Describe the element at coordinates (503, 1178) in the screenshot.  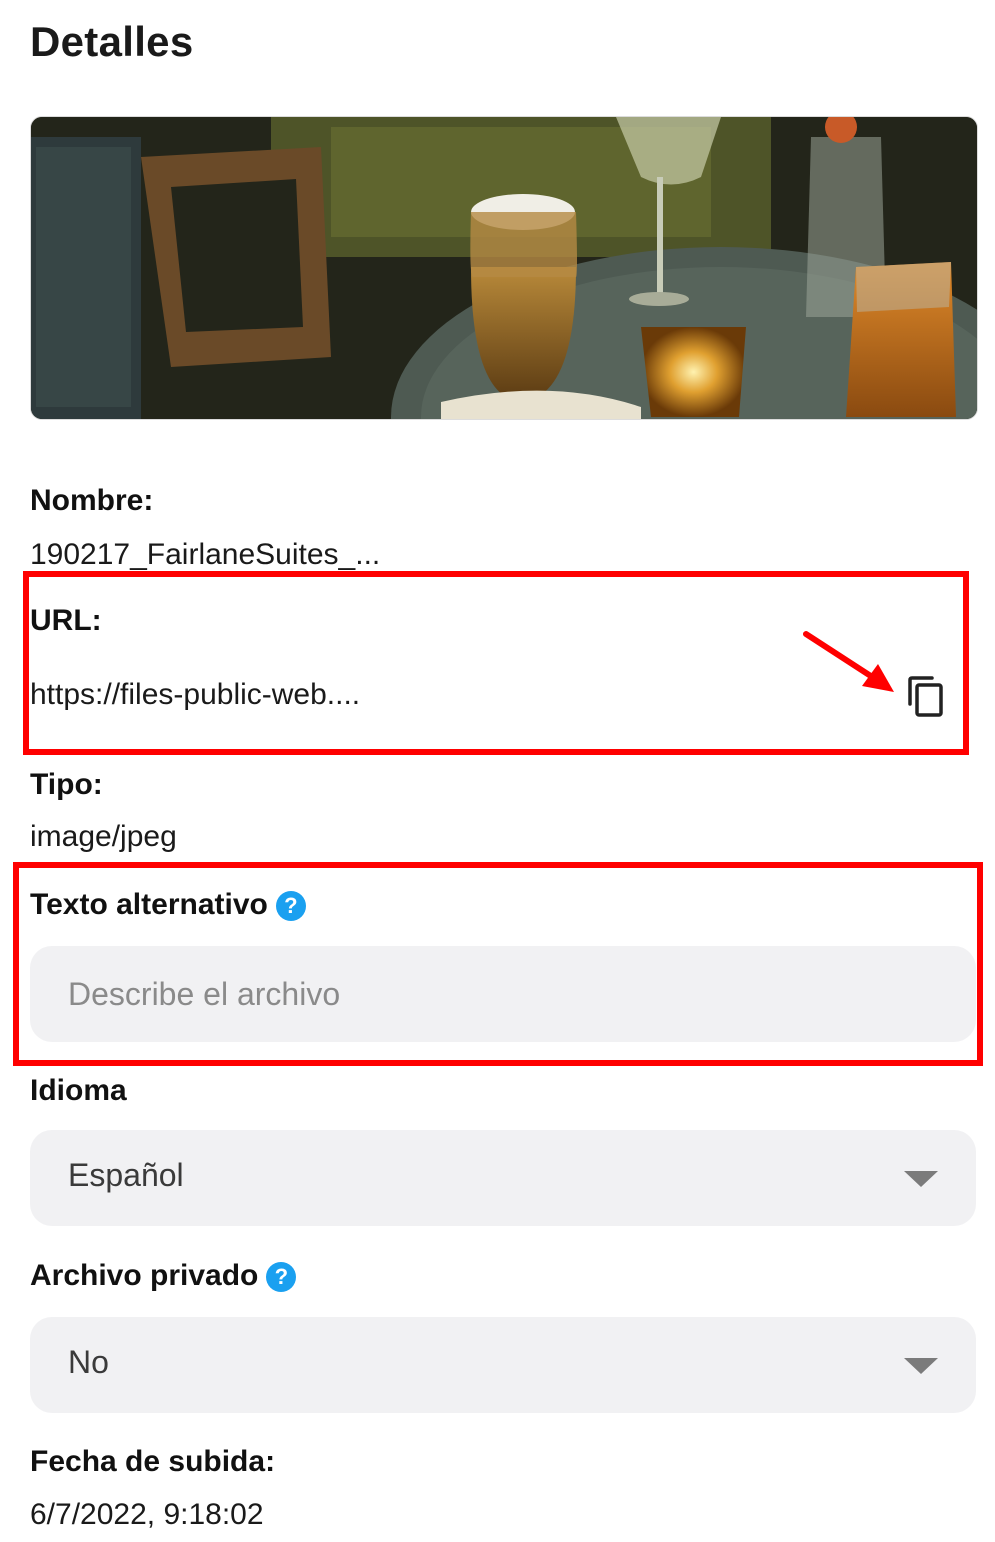
I see `language-select: Español` at that location.